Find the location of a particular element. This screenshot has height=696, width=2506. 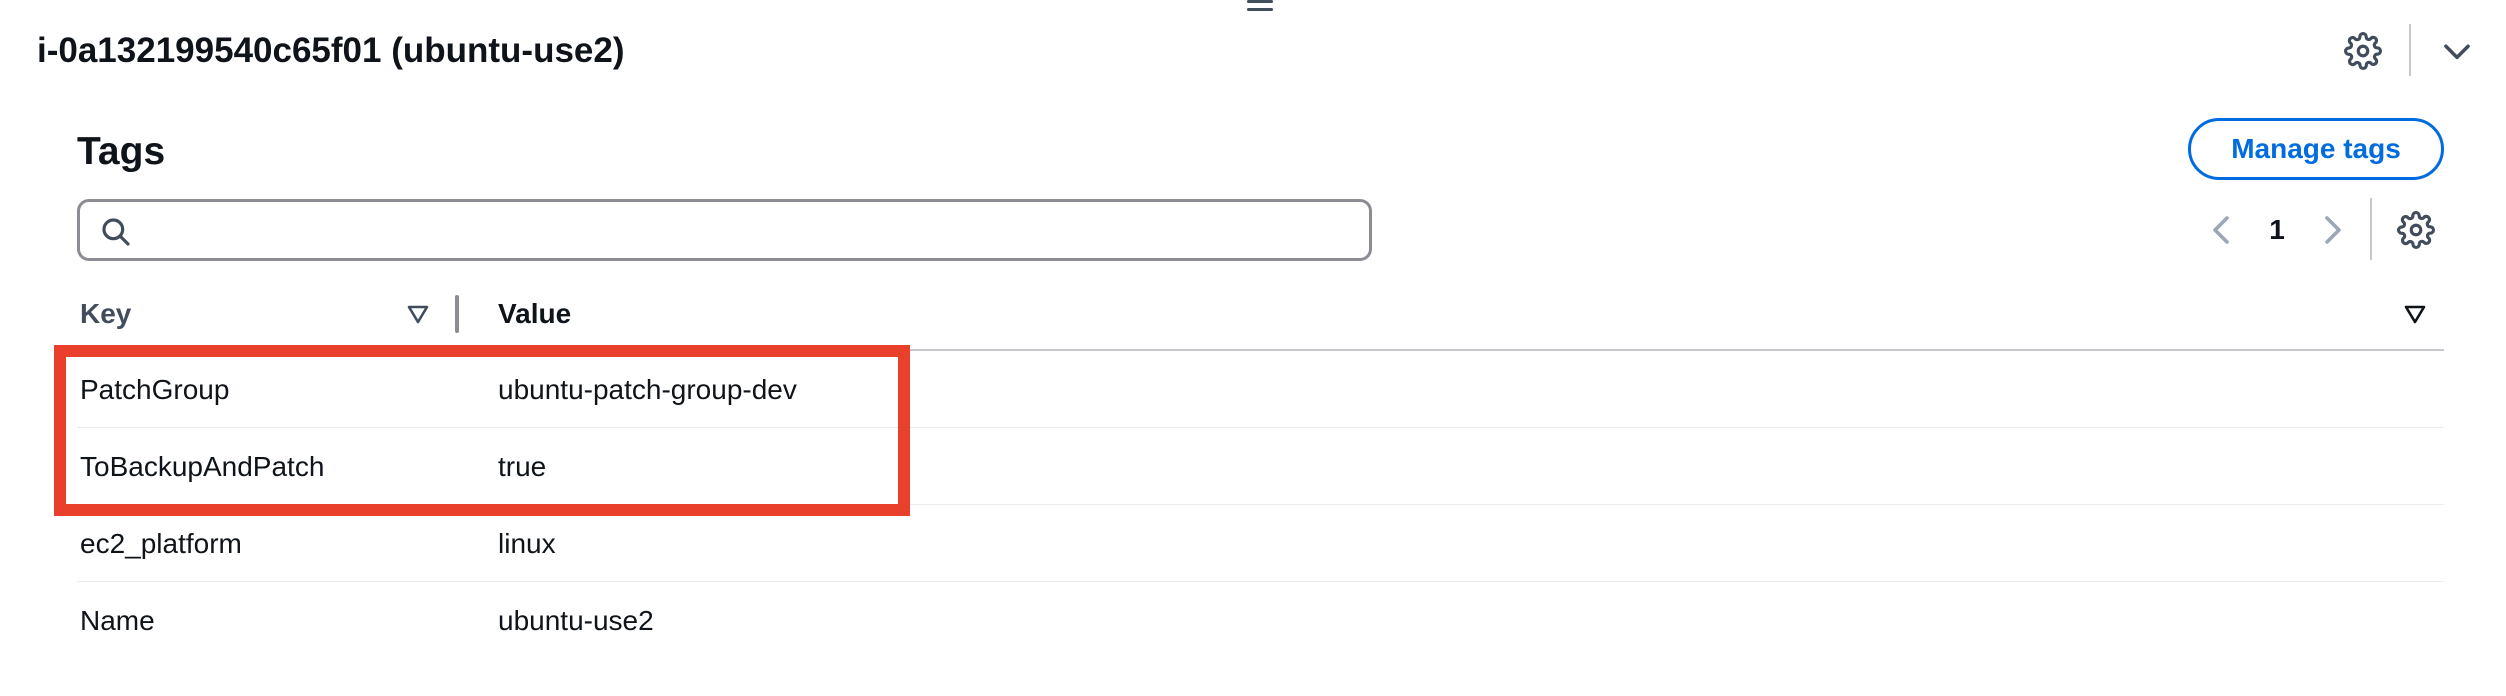

column-header-key: Key is located at coordinates (105, 314).